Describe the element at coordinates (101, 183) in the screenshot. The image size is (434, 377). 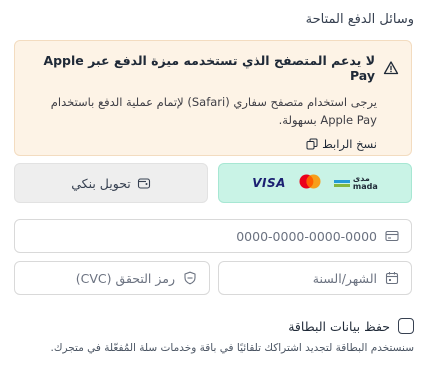
I see `bank-transfer-label: تحويل بنكي` at that location.